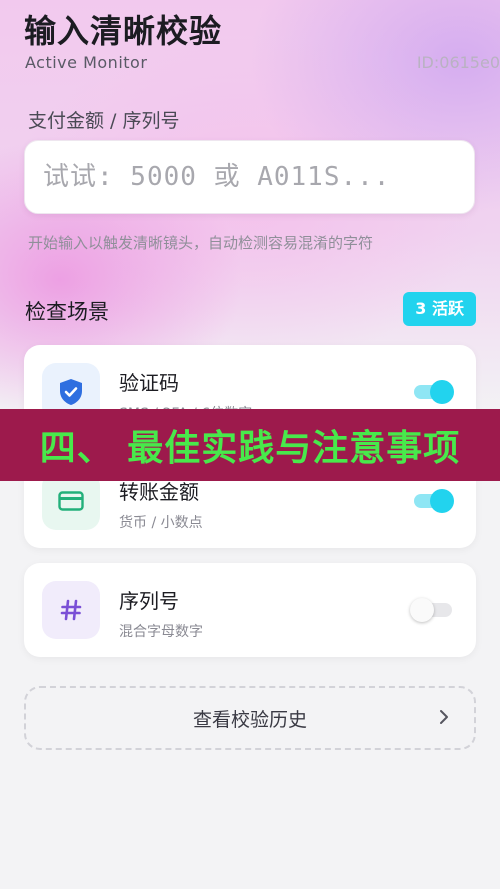  Describe the element at coordinates (250, 610) in the screenshot. I see `scene-card-serial-number: 序列号 混合字母数字` at that location.